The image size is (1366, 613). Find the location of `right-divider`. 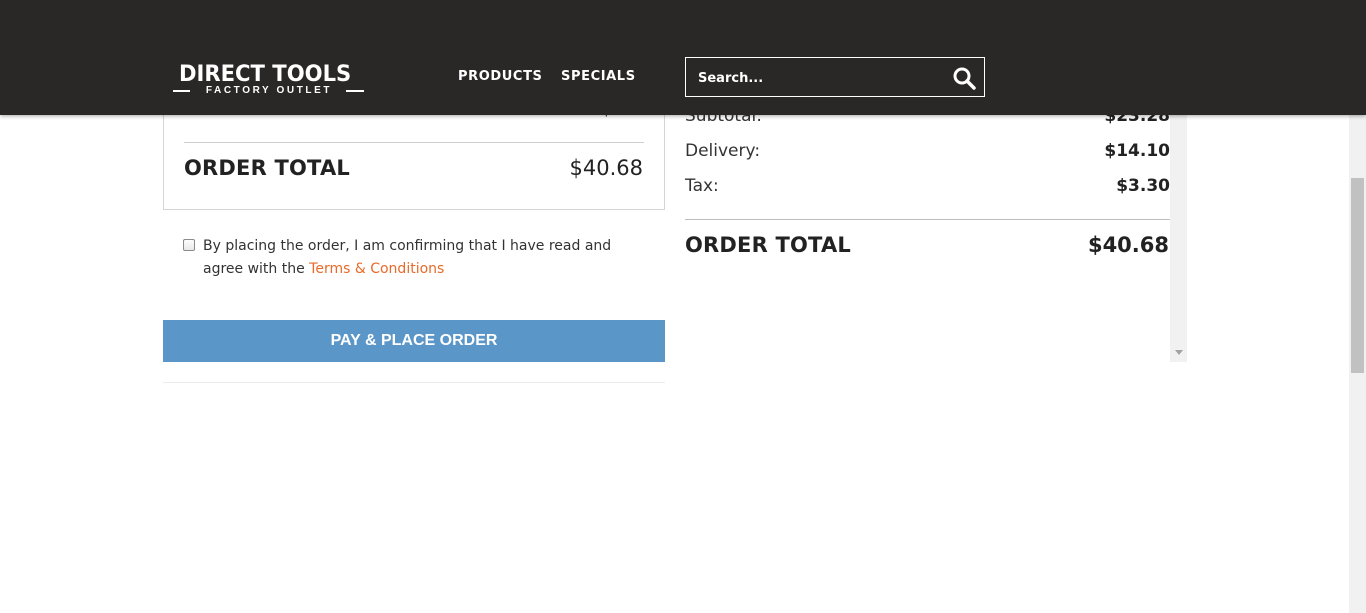

right-divider is located at coordinates (927, 219).